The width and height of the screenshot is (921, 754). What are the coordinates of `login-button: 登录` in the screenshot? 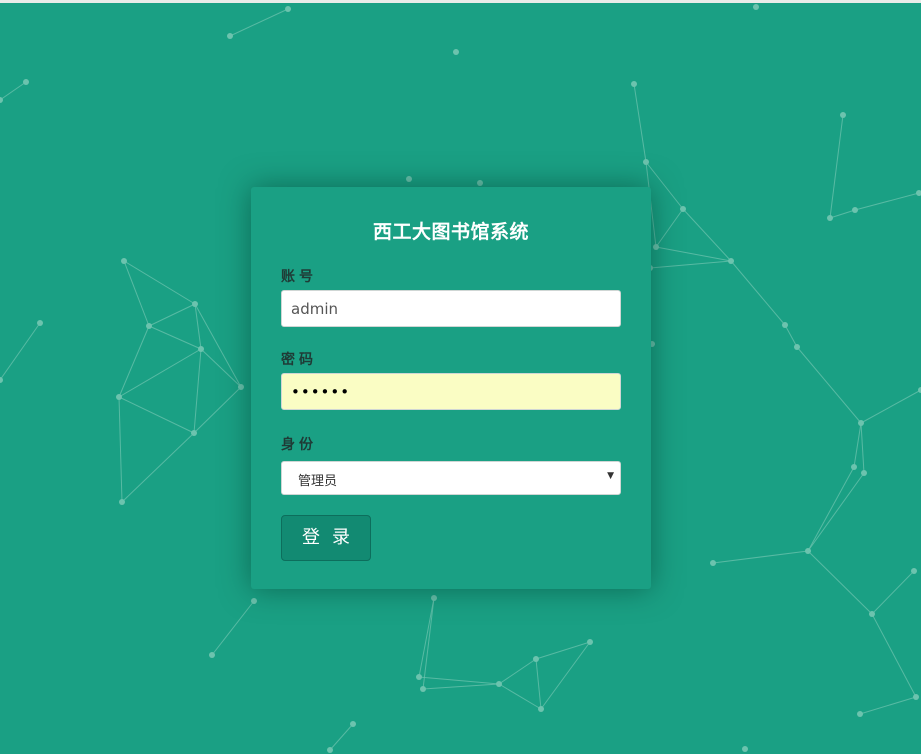 It's located at (326, 538).